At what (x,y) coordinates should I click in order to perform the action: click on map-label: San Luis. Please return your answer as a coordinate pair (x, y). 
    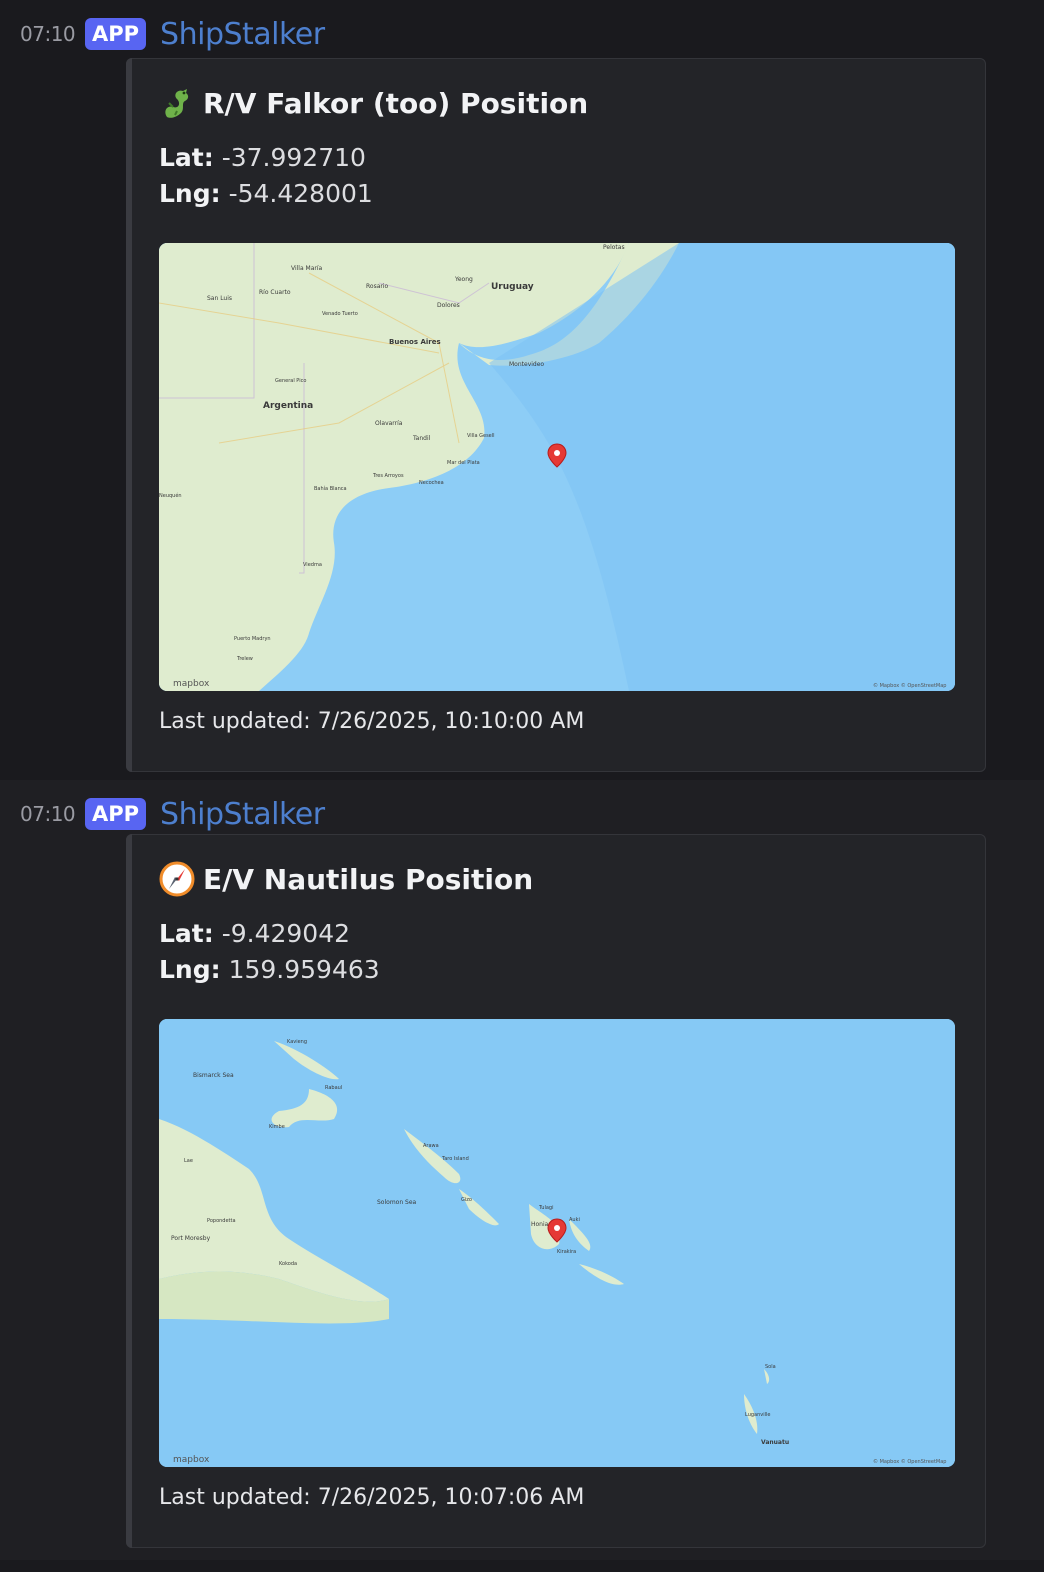
    Looking at the image, I should click on (219, 298).